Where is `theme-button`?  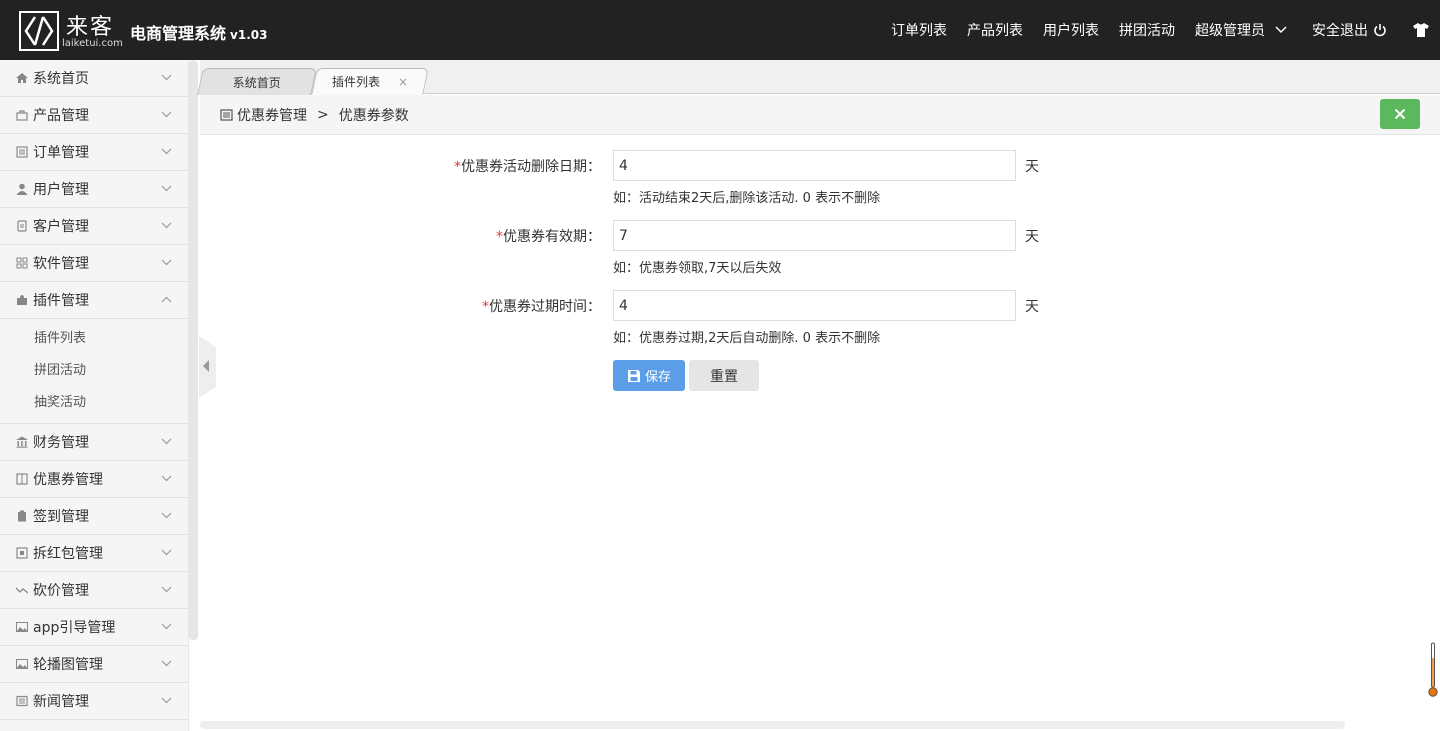
theme-button is located at coordinates (1418, 30).